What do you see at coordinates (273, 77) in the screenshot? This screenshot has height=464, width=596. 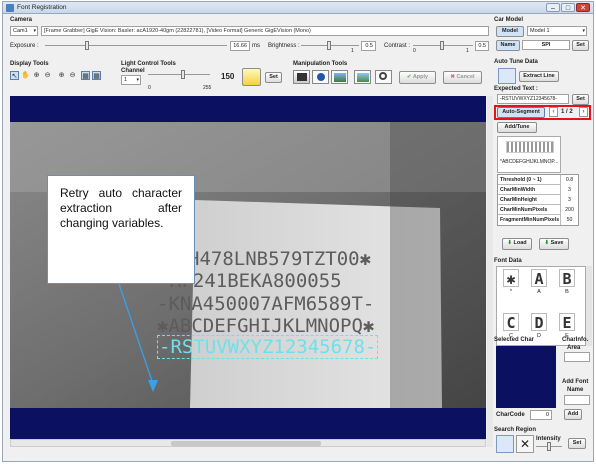 I see `light-set-button: Set` at bounding box center [273, 77].